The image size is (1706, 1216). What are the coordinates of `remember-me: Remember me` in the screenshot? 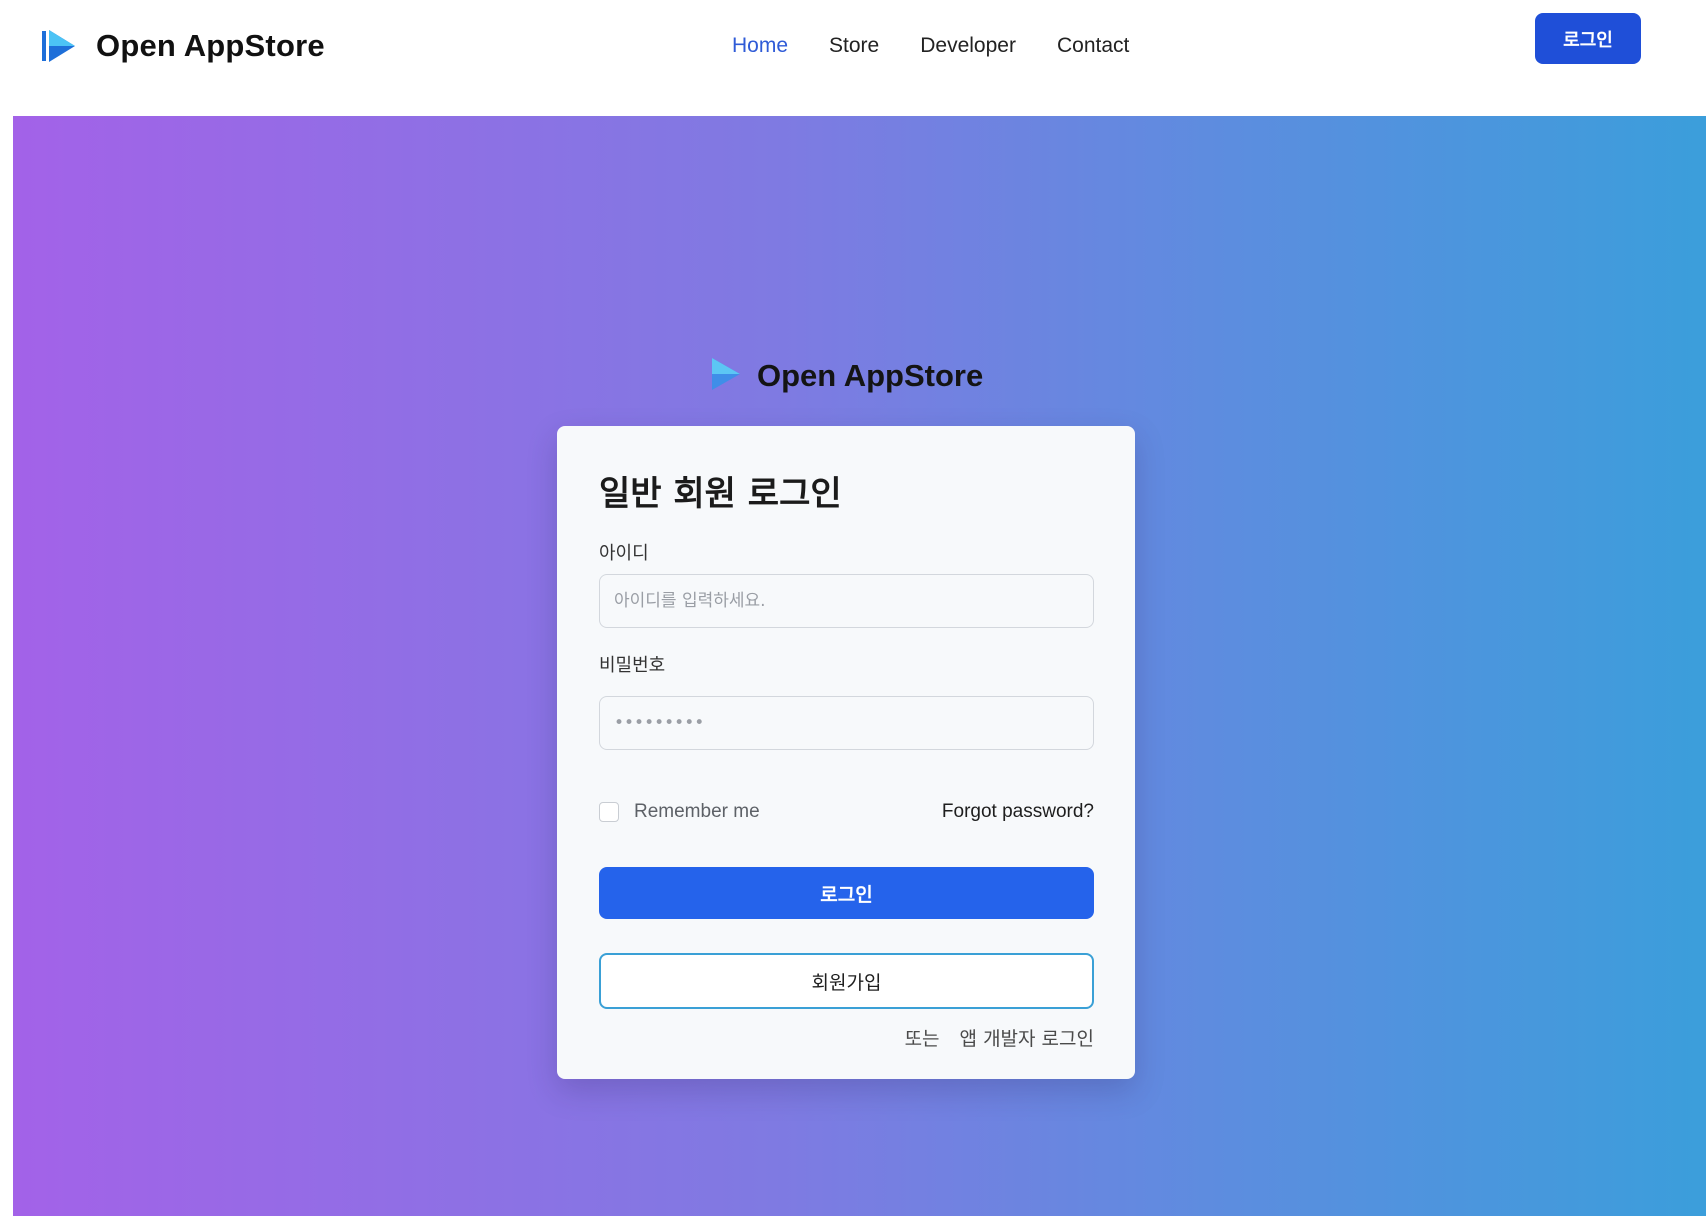 It's located at (679, 812).